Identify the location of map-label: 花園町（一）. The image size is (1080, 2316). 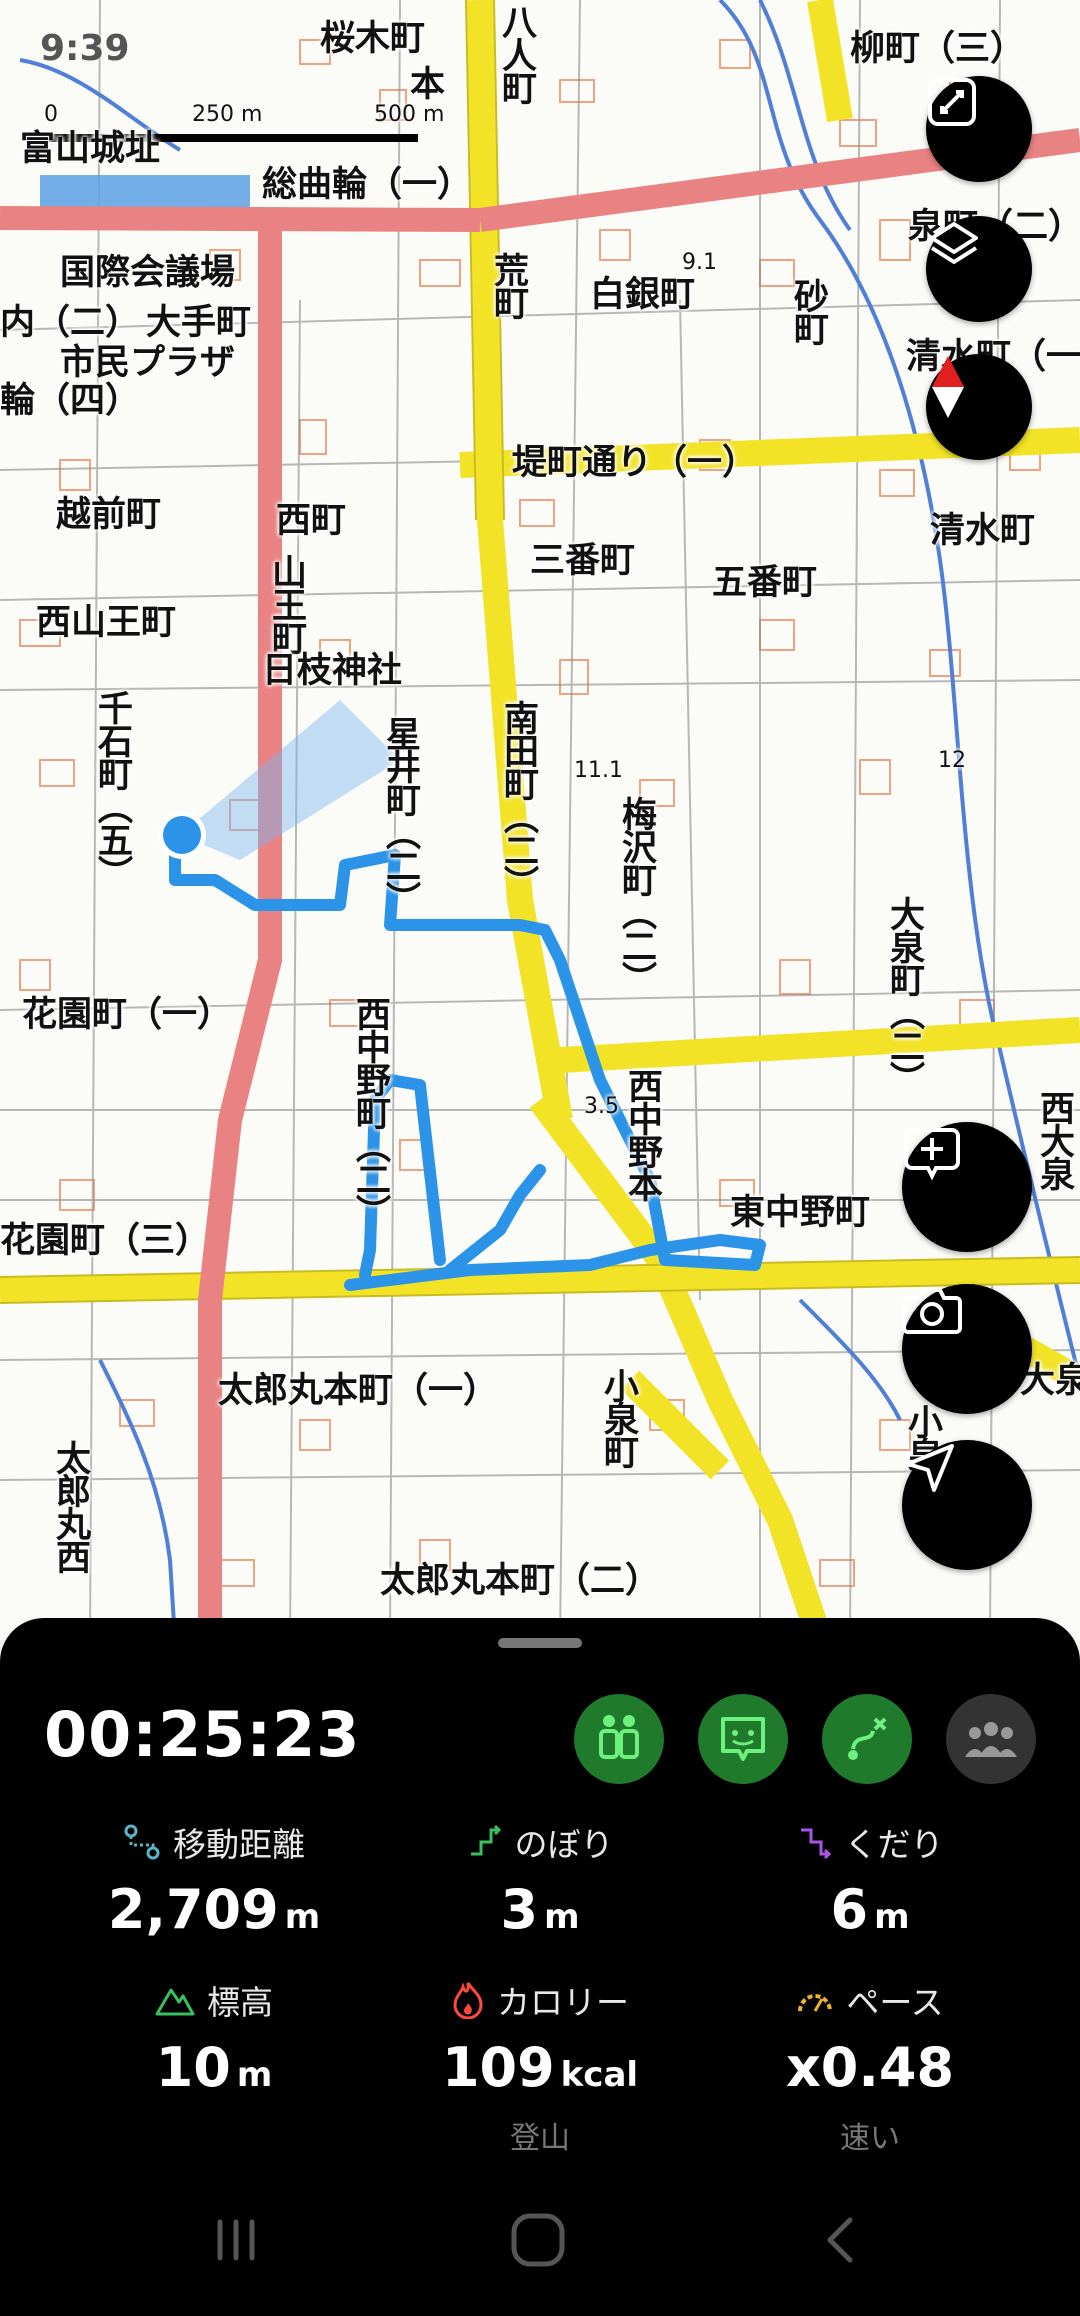
(127, 1015).